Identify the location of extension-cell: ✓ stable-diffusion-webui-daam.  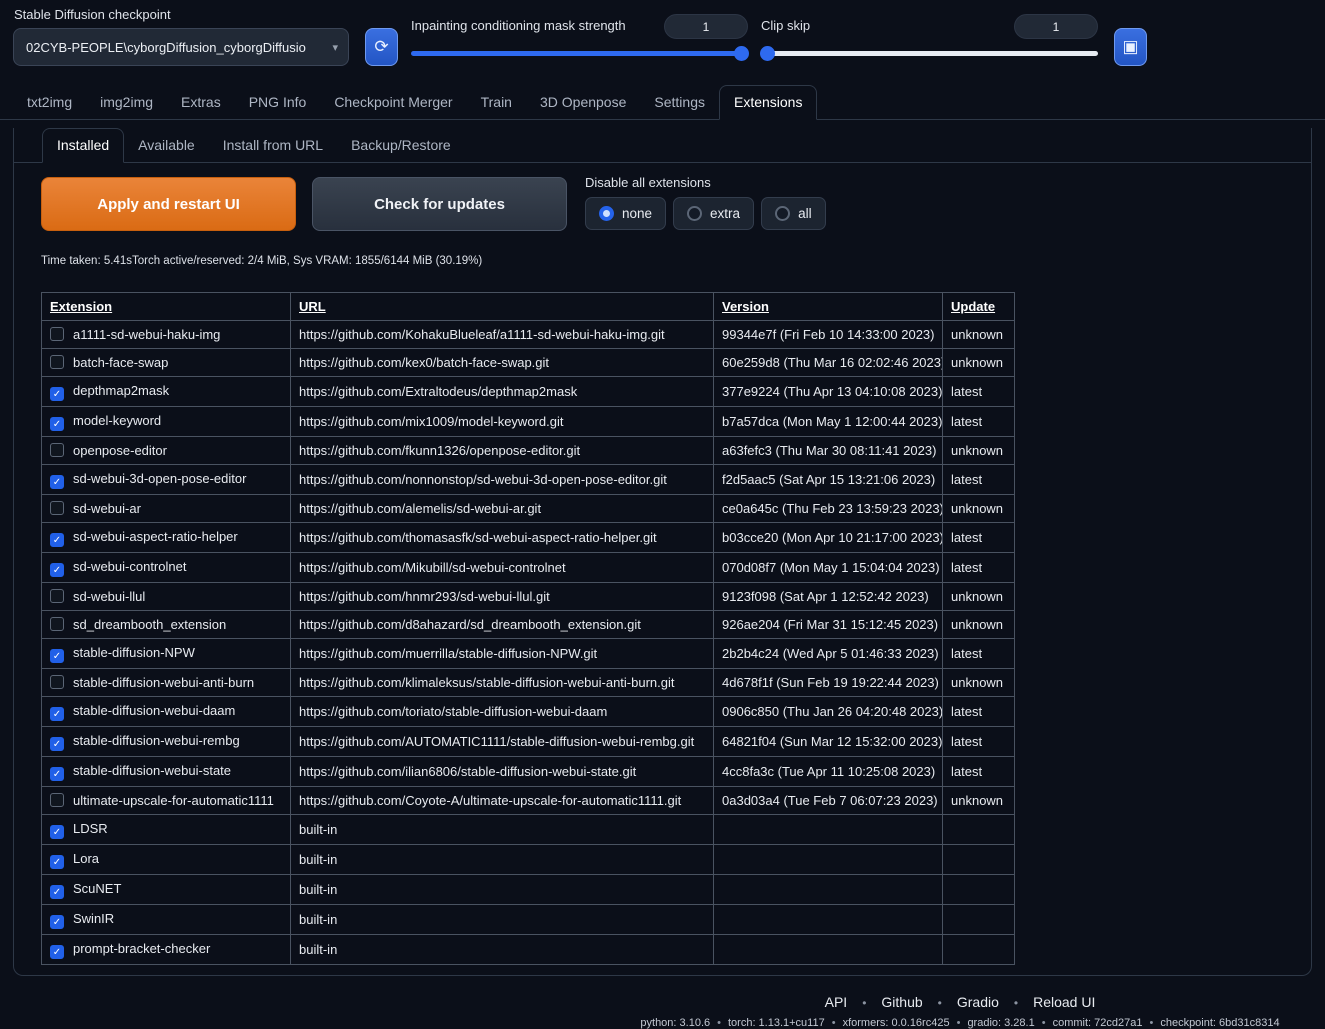
(166, 711).